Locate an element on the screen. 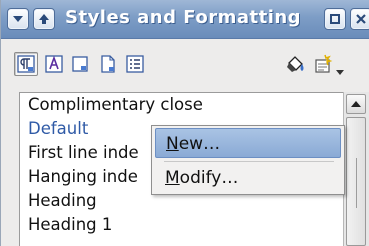 The image size is (369, 246). maximize-icon is located at coordinates (335, 19).